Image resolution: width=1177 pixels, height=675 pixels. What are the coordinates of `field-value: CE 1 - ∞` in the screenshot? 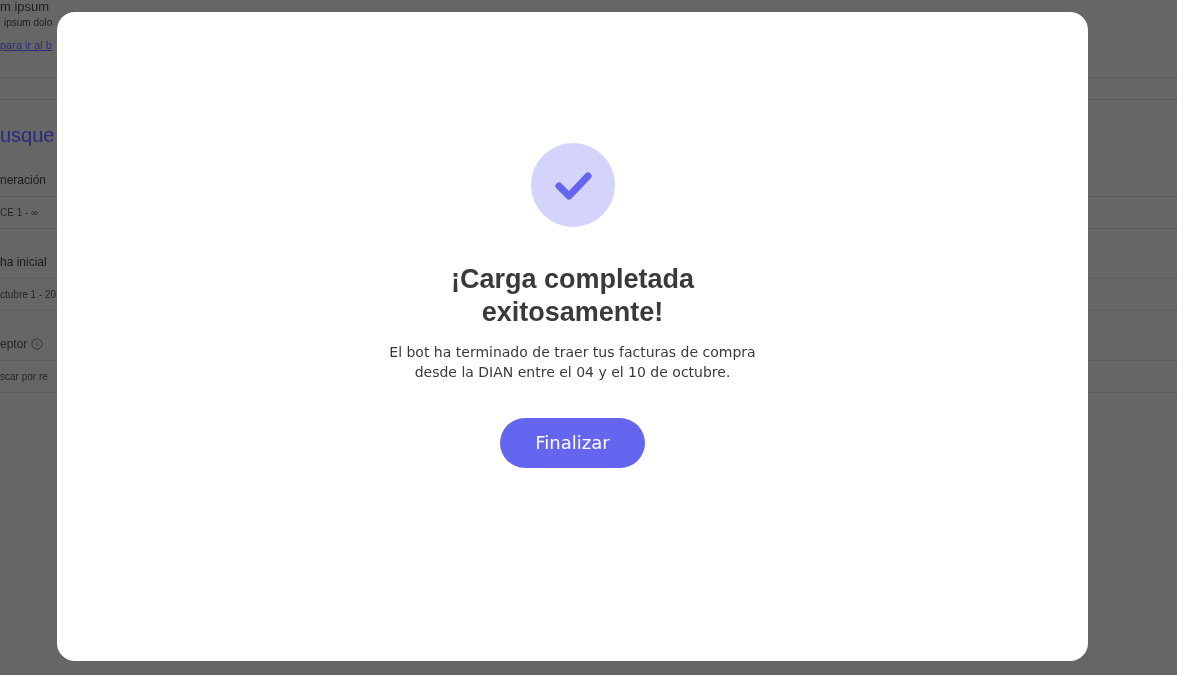 It's located at (19, 212).